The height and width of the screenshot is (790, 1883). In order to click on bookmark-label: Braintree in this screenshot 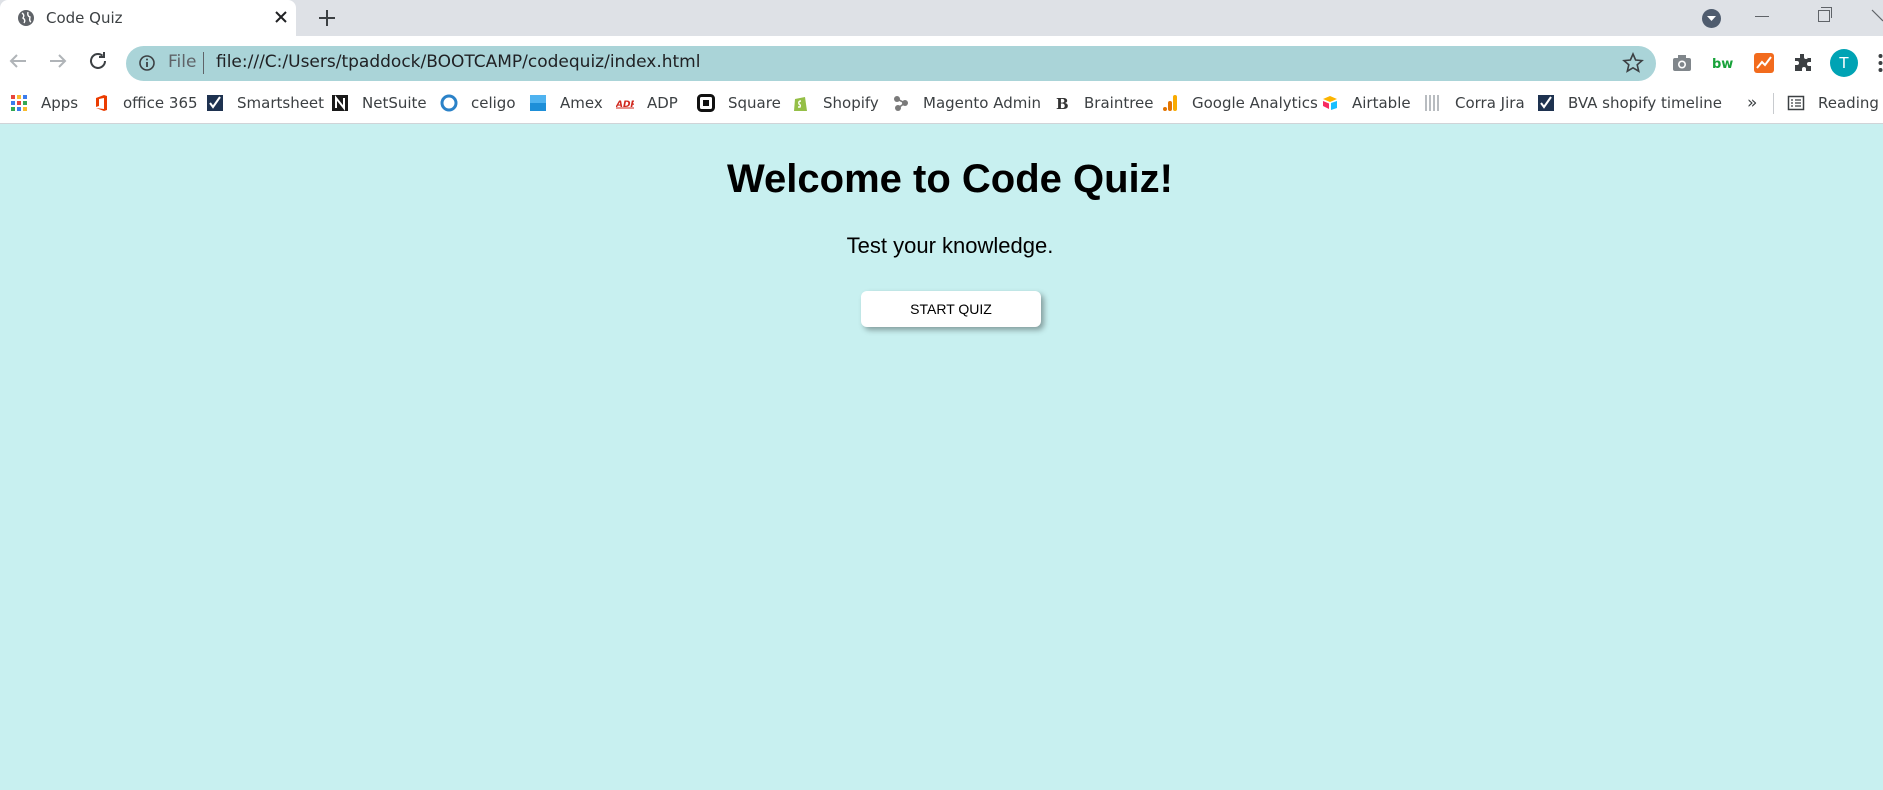, I will do `click(1119, 103)`.